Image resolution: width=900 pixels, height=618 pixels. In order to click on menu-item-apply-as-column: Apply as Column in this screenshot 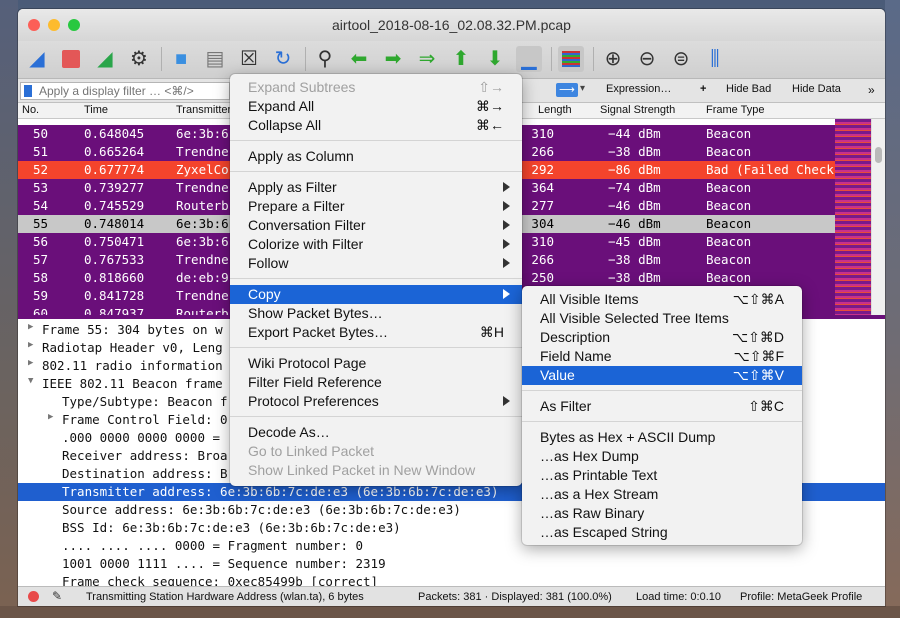, I will do `click(376, 156)`.